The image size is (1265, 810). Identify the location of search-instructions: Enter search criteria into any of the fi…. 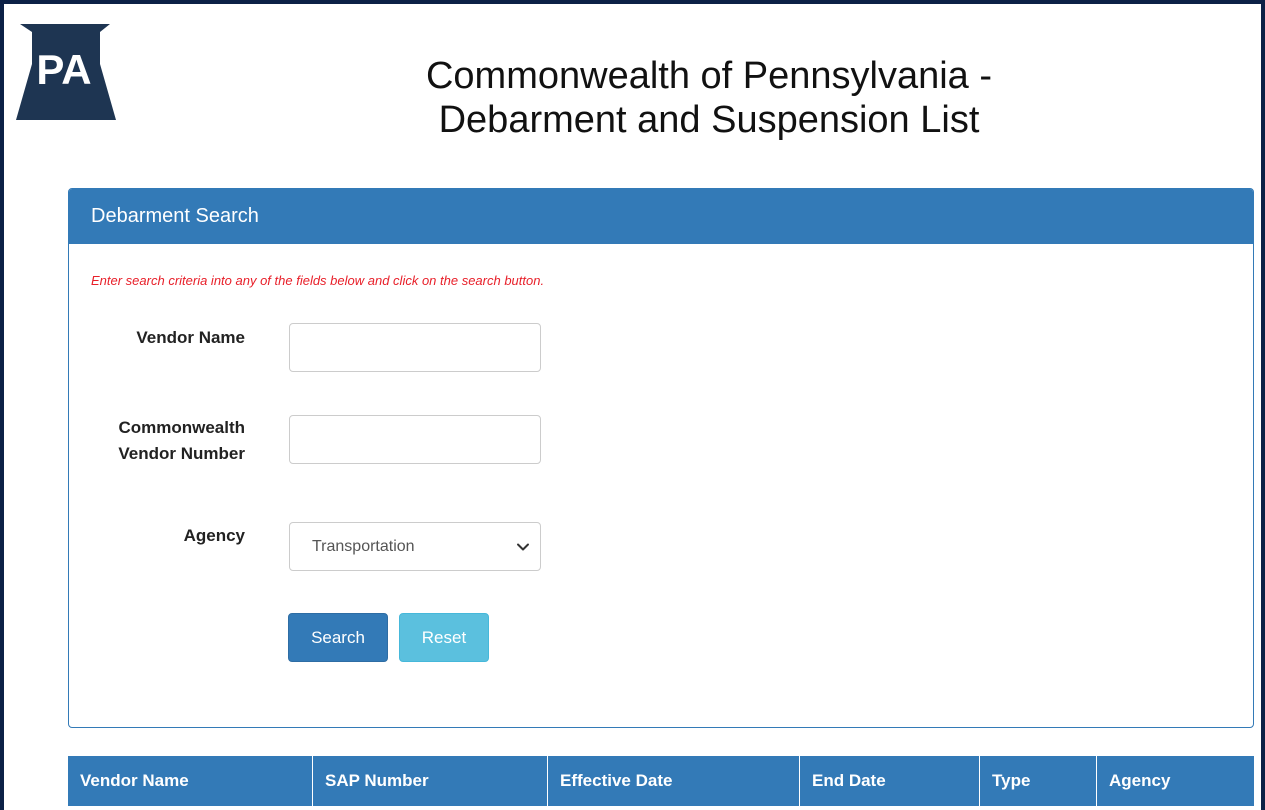
(318, 280).